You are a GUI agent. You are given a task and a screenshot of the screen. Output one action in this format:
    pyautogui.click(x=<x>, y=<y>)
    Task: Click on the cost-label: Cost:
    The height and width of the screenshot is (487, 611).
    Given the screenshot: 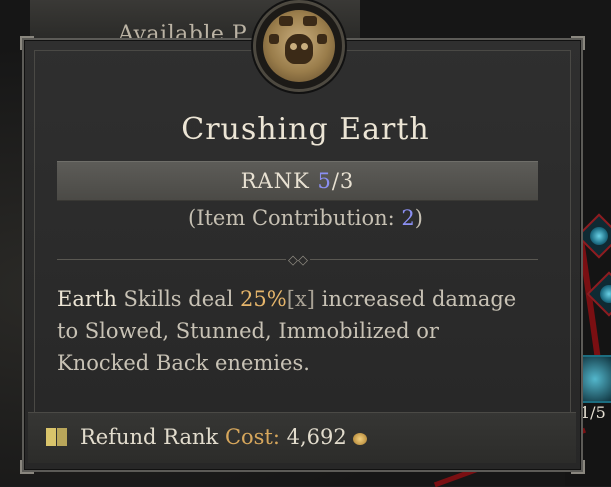 What is the action you would take?
    pyautogui.click(x=252, y=437)
    